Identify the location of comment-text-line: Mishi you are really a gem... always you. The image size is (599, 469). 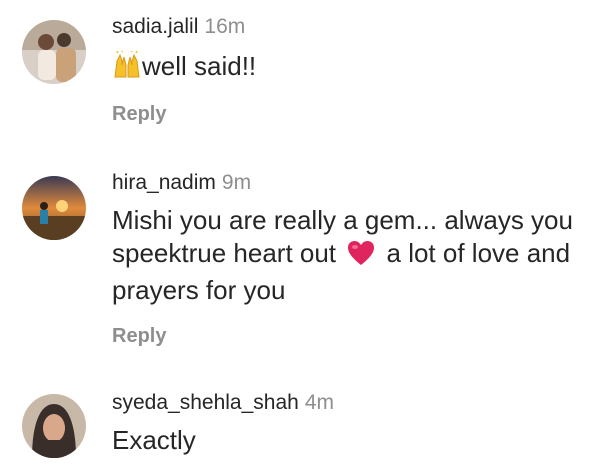
(342, 220).